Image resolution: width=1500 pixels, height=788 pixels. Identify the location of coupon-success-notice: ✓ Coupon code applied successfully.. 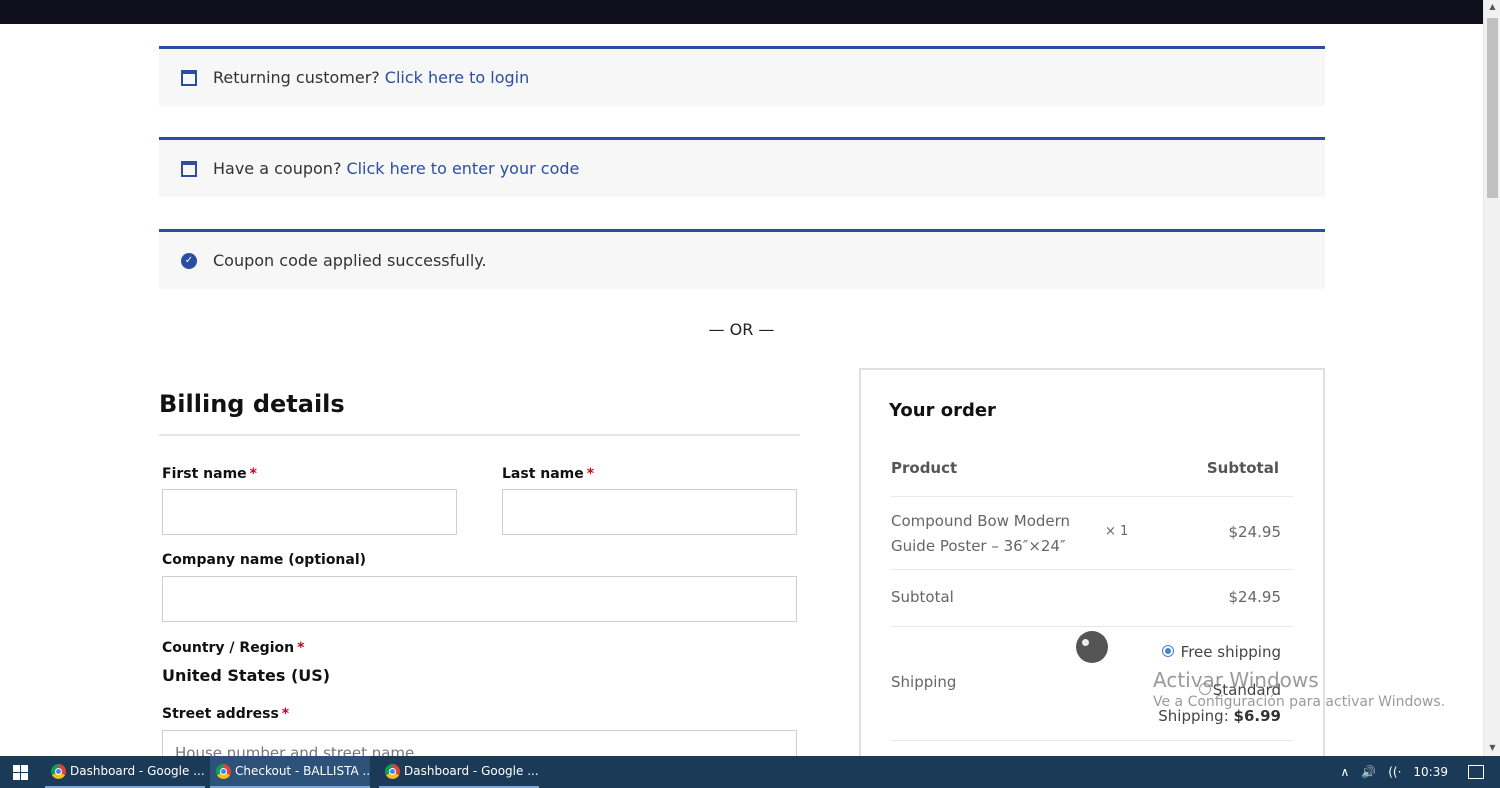
(742, 259).